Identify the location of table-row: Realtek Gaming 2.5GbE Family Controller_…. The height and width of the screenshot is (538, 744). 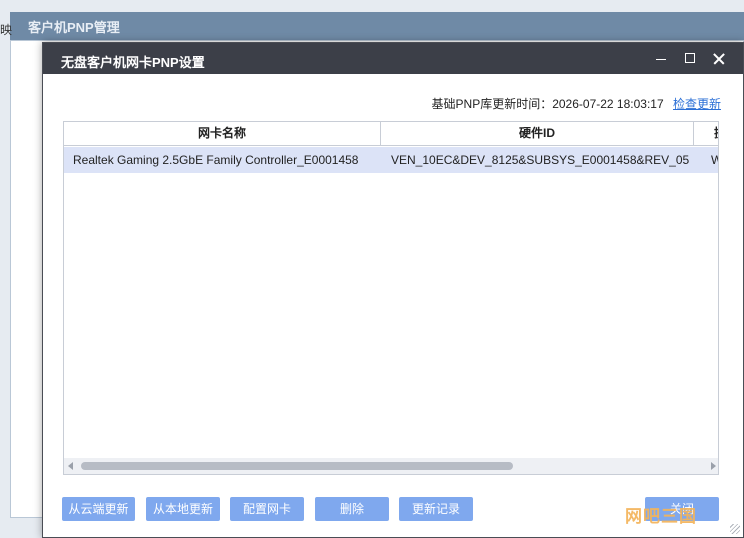
(391, 160).